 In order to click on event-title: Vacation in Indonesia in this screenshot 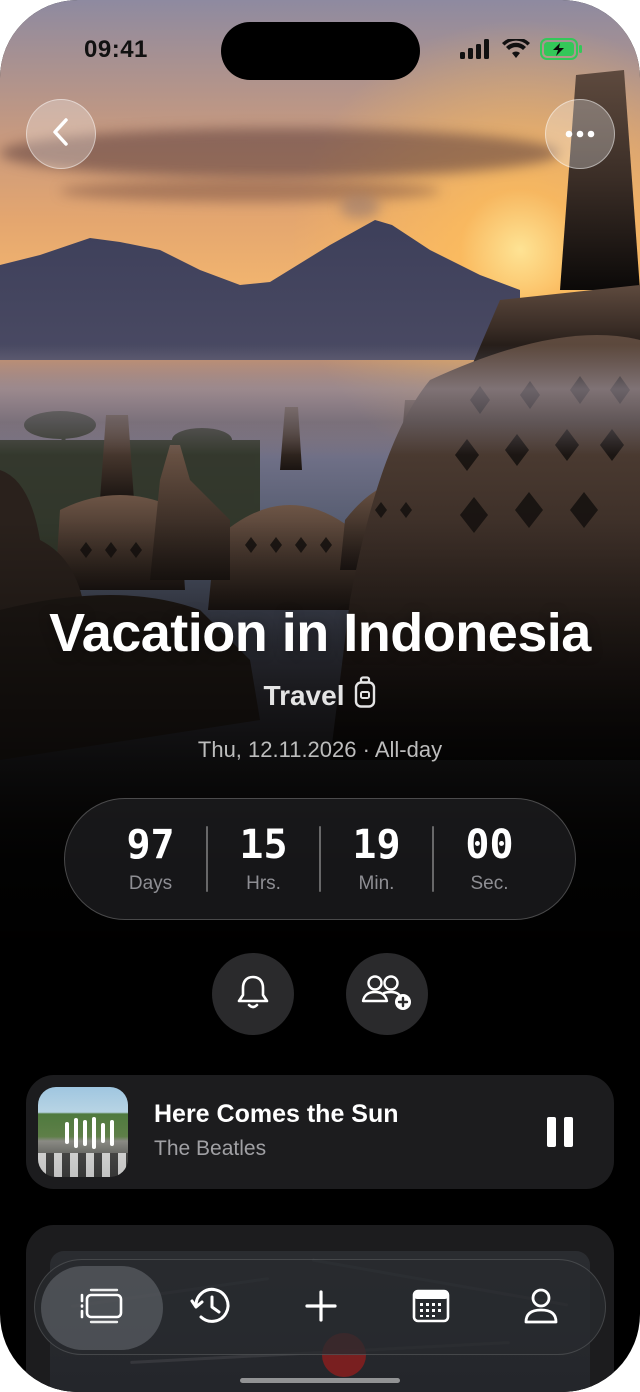, I will do `click(320, 633)`.